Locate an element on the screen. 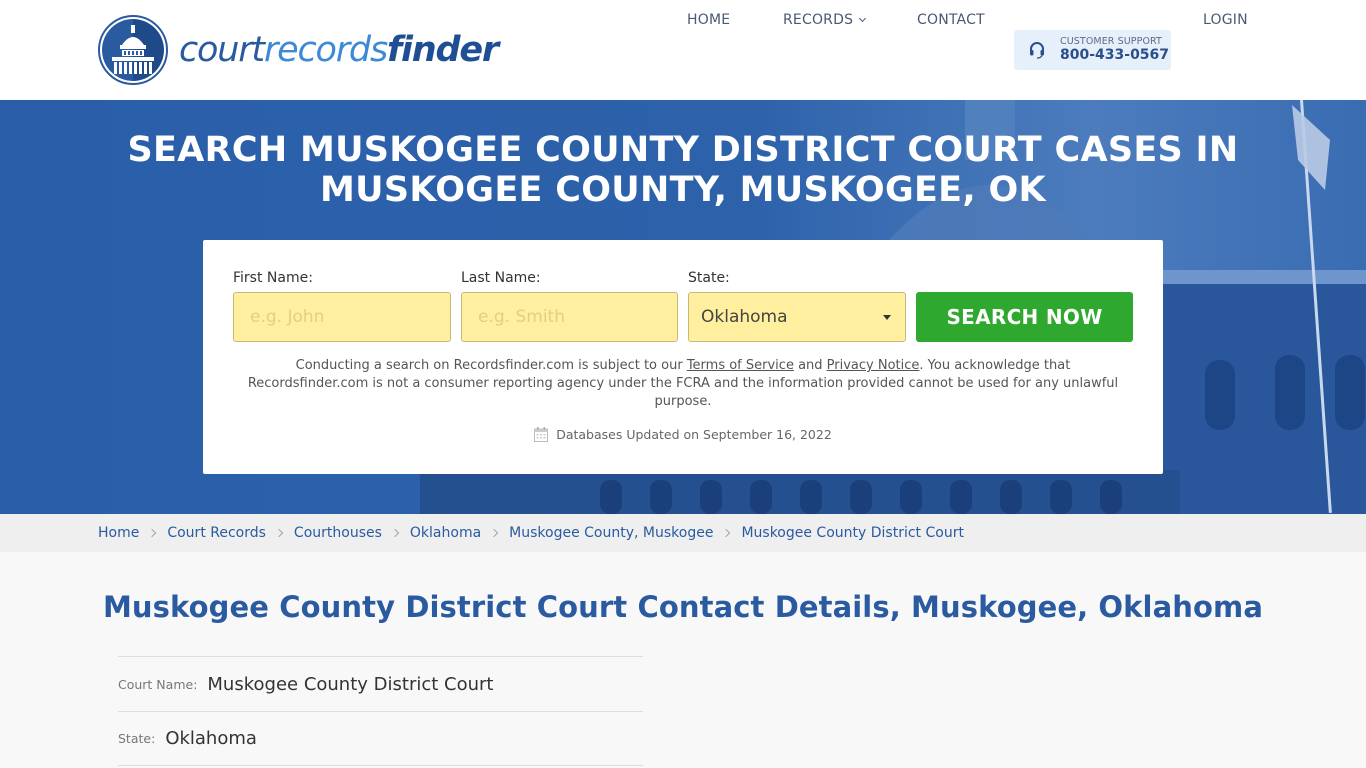  last-name-input is located at coordinates (569, 317).